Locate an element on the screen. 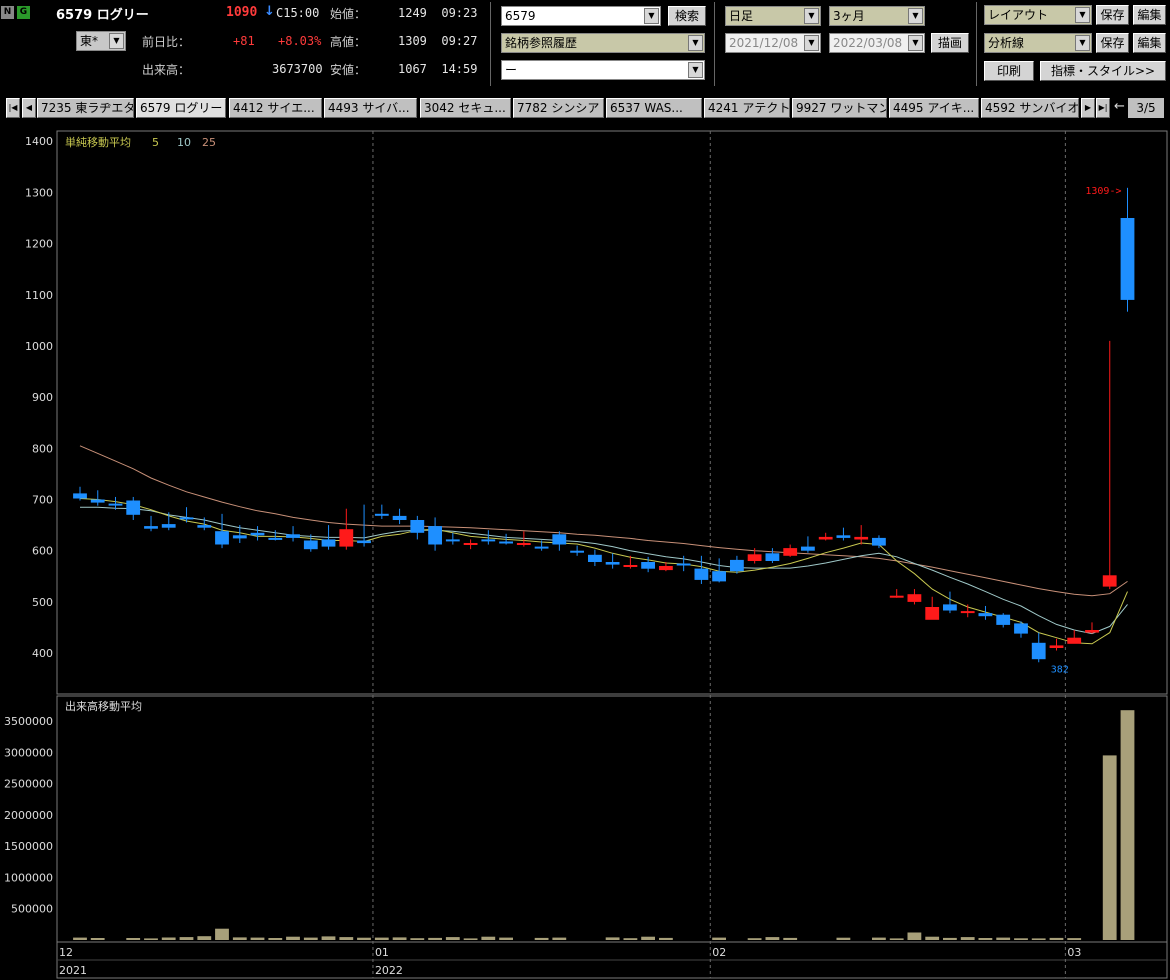 The width and height of the screenshot is (1170, 980). from-date-field: 2021/12/08 ▼ is located at coordinates (773, 43).